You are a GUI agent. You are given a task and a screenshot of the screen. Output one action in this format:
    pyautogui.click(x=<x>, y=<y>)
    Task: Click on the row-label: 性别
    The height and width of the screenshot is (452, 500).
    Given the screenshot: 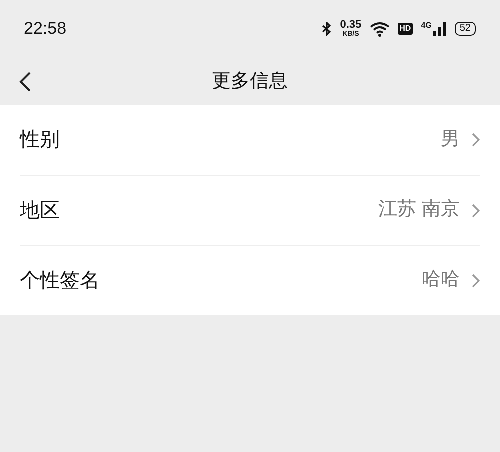 What is the action you would take?
    pyautogui.click(x=40, y=140)
    